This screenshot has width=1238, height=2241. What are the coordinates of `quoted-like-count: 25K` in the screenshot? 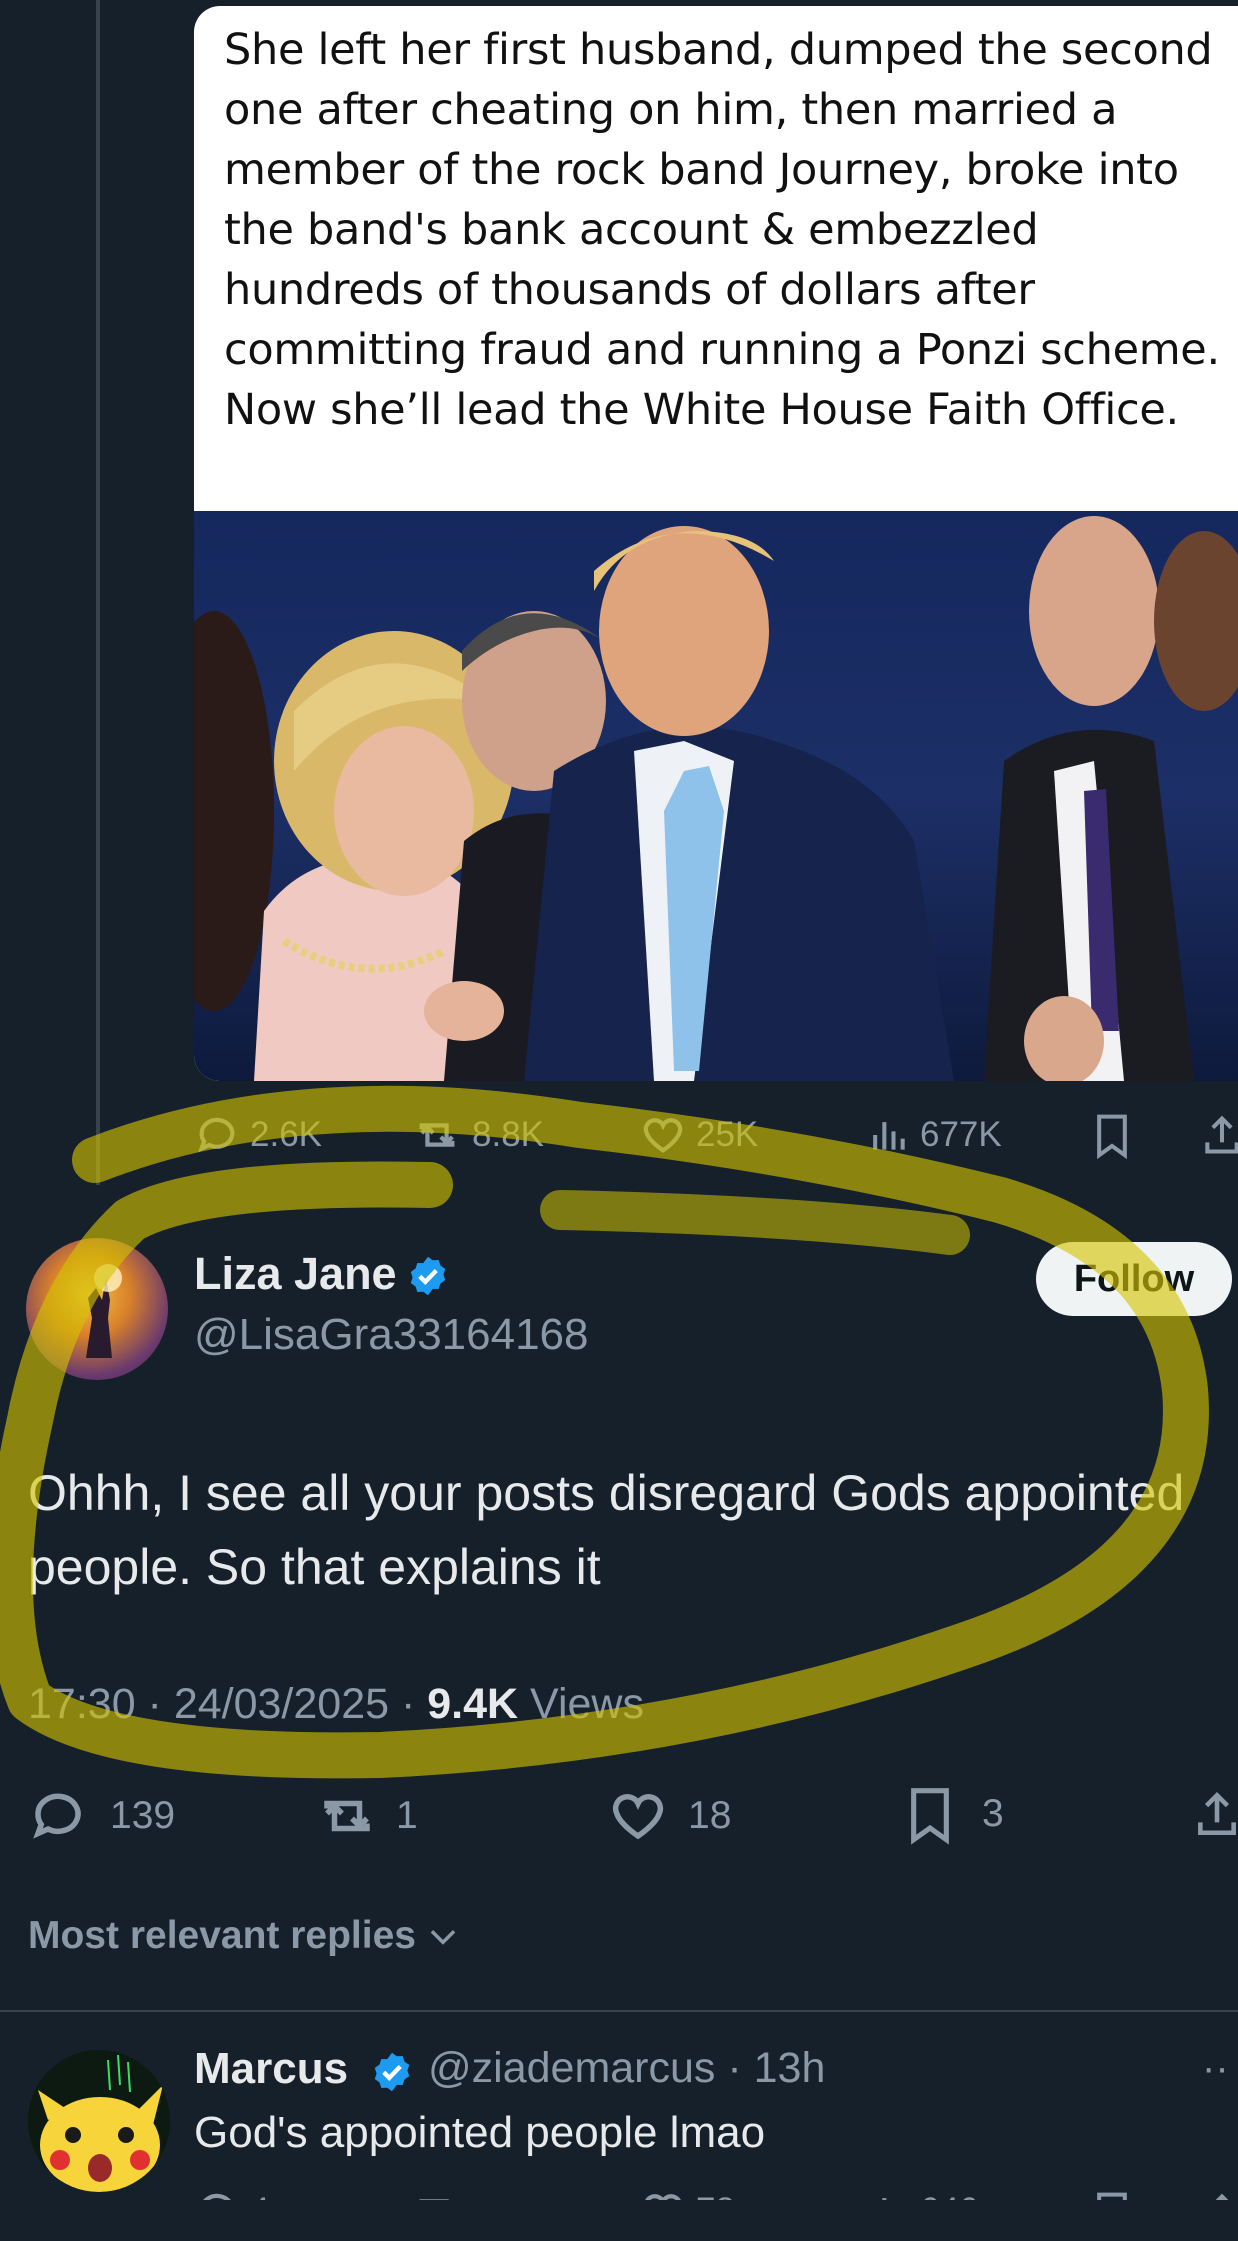 It's located at (727, 1134).